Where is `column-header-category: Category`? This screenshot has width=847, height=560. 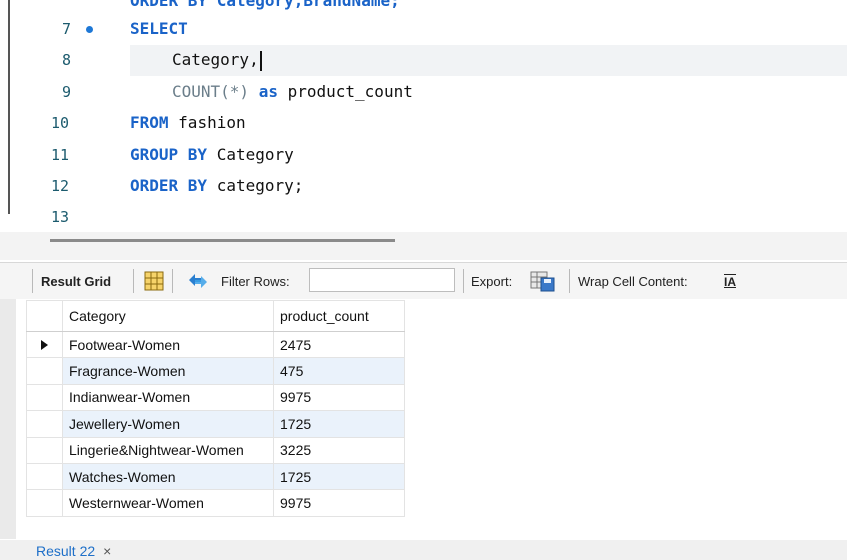
column-header-category: Category is located at coordinates (168, 316).